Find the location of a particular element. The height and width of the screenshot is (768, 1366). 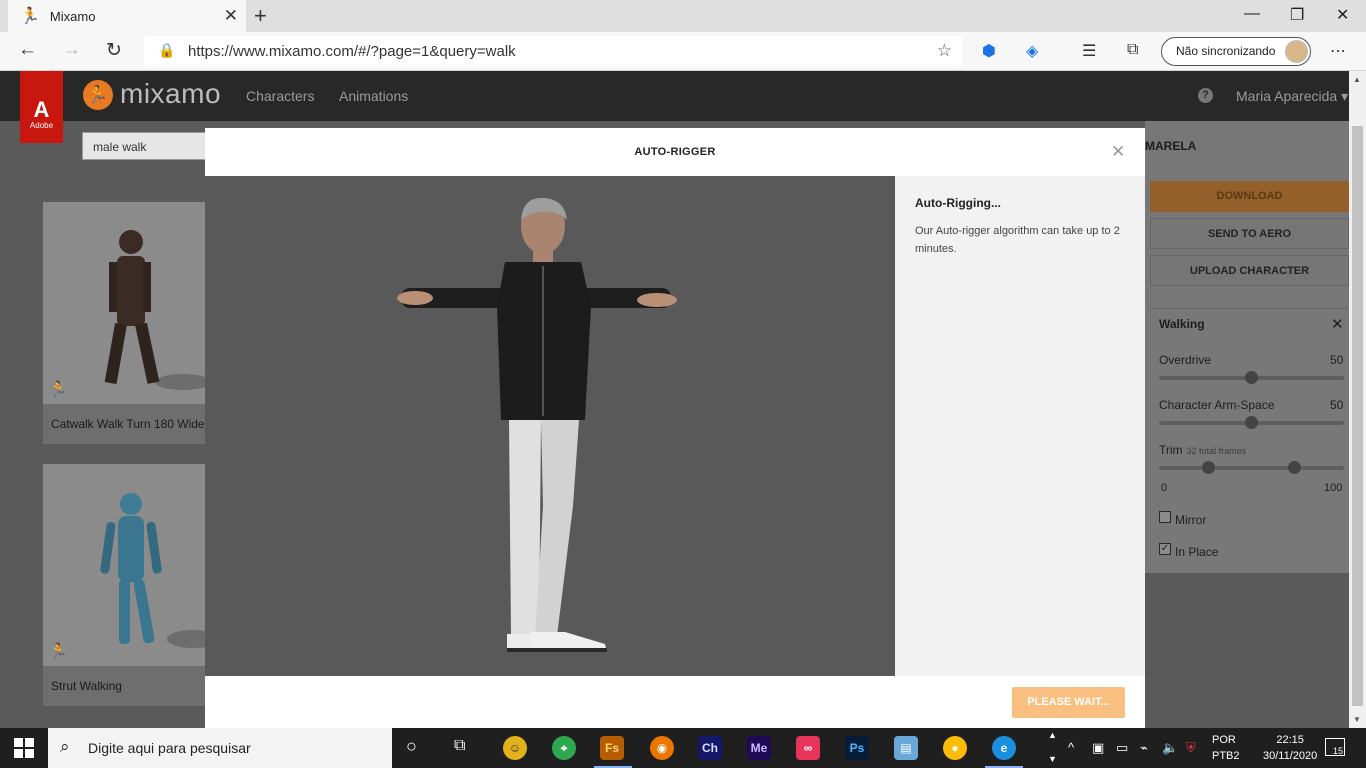

adobe-a-icon: A is located at coordinates (41, 109).